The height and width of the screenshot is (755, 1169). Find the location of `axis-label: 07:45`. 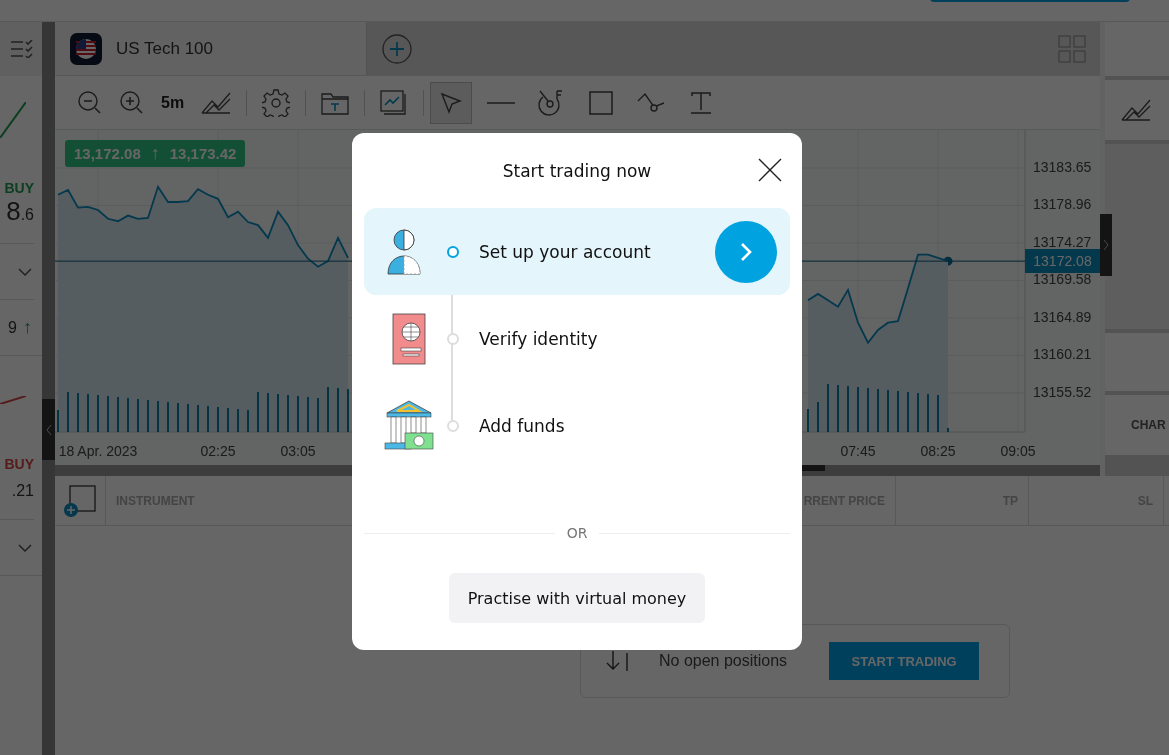

axis-label: 07:45 is located at coordinates (858, 451).